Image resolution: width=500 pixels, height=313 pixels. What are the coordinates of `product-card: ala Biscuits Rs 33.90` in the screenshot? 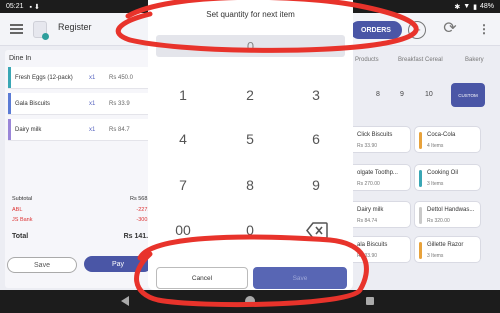 It's located at (377, 249).